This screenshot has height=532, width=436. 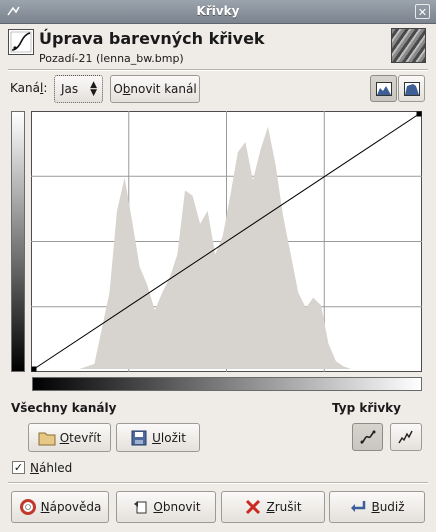 I want to click on channel-value: Jas, so click(x=70, y=89).